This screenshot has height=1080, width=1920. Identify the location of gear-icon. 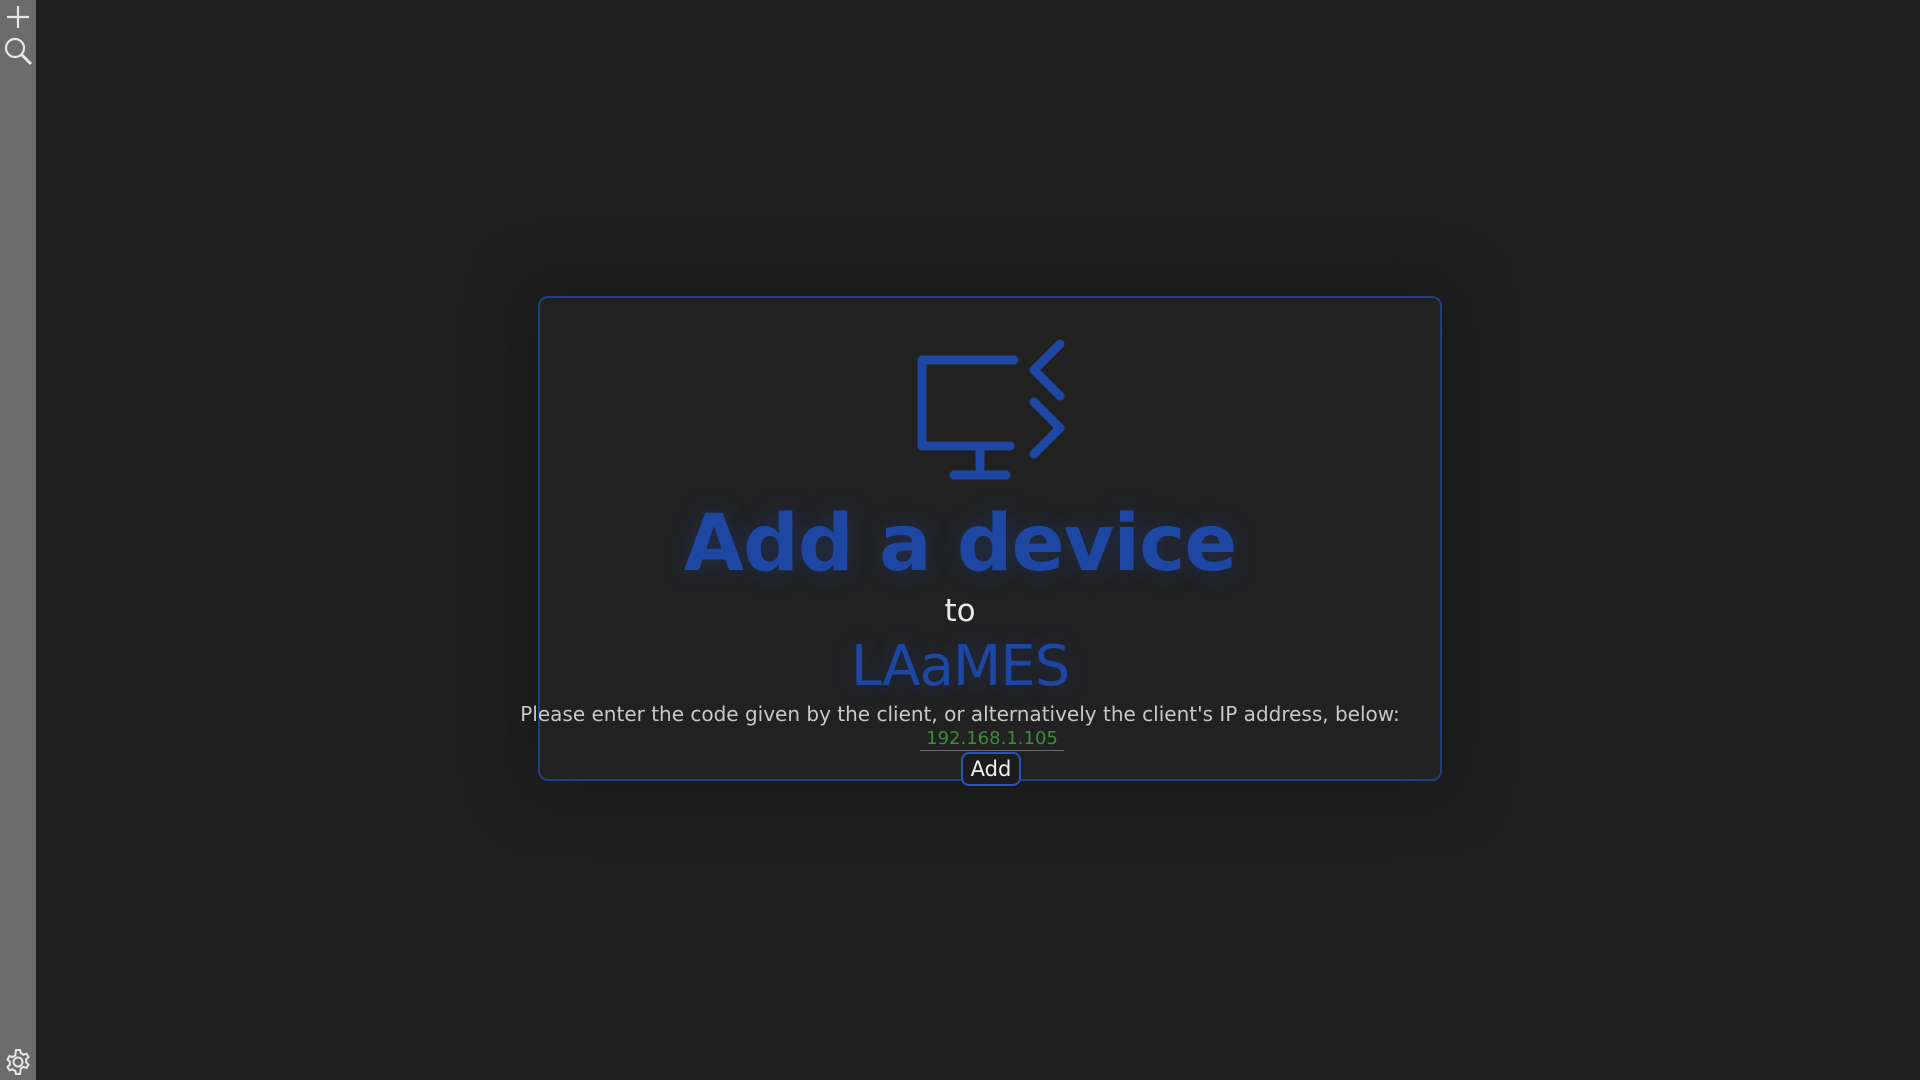
(18, 1062).